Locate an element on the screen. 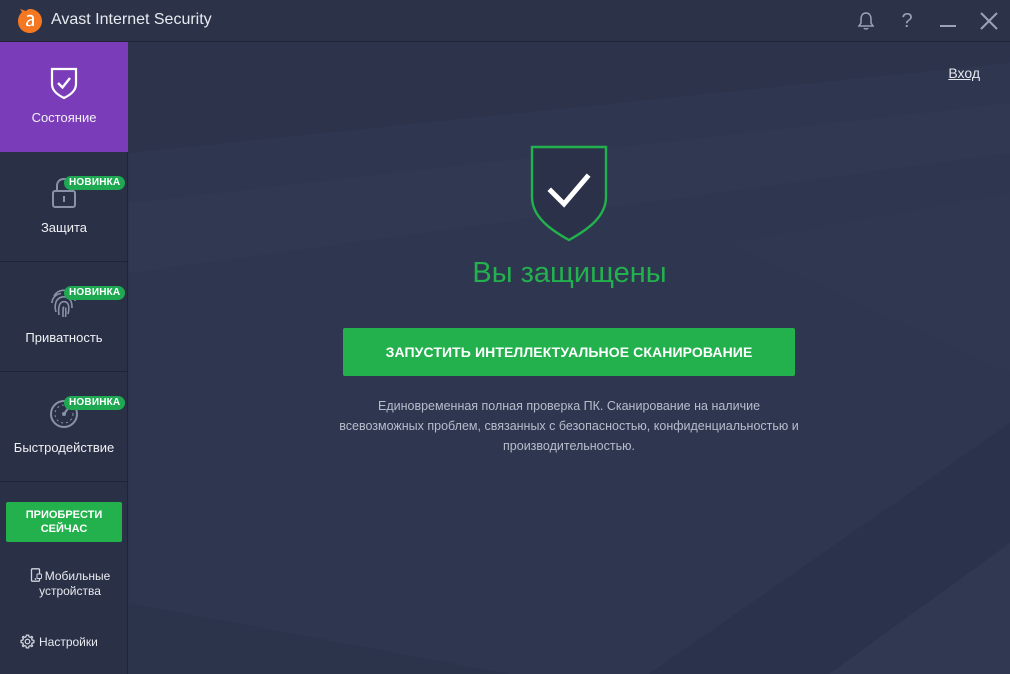  settings-link: Настройки is located at coordinates (59, 641).